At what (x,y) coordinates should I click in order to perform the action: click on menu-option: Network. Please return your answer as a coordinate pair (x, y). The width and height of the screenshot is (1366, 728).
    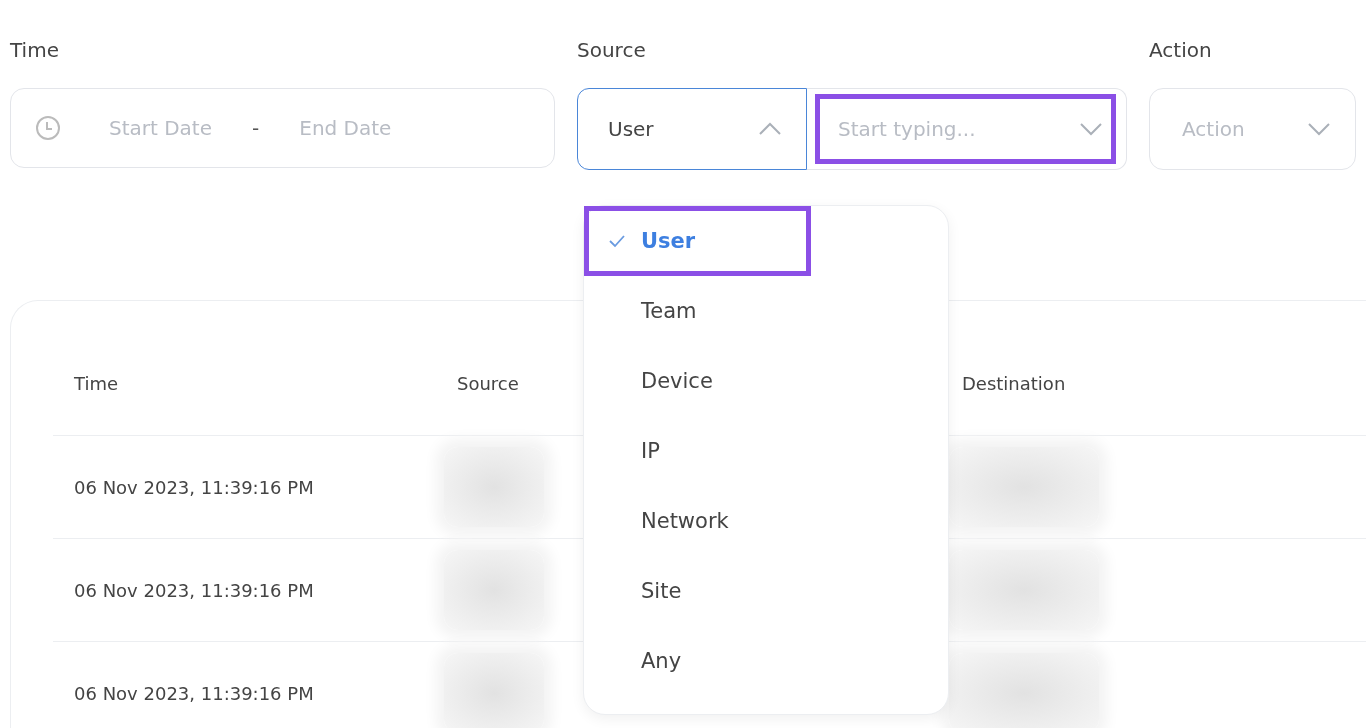
    Looking at the image, I should click on (766, 521).